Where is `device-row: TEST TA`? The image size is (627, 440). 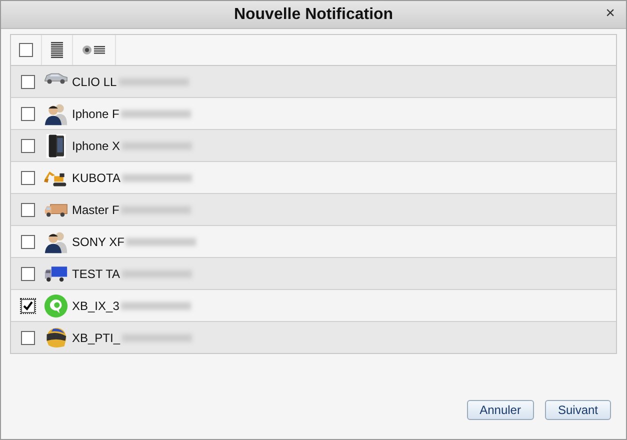
device-row: TEST TA is located at coordinates (313, 274).